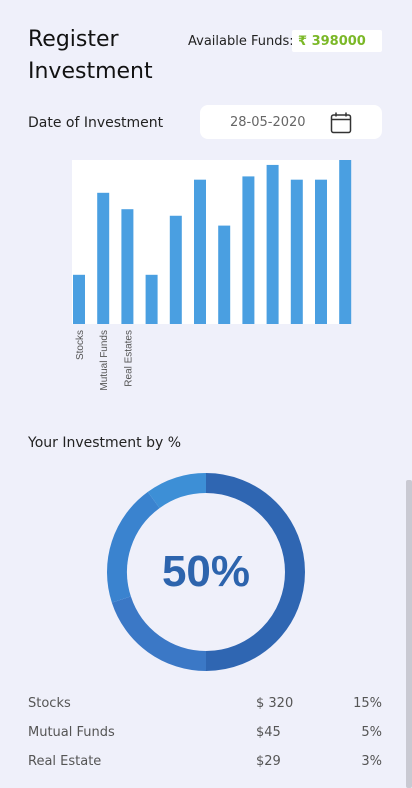  Describe the element at coordinates (371, 761) in the screenshot. I see `investment-percent: 3%` at that location.